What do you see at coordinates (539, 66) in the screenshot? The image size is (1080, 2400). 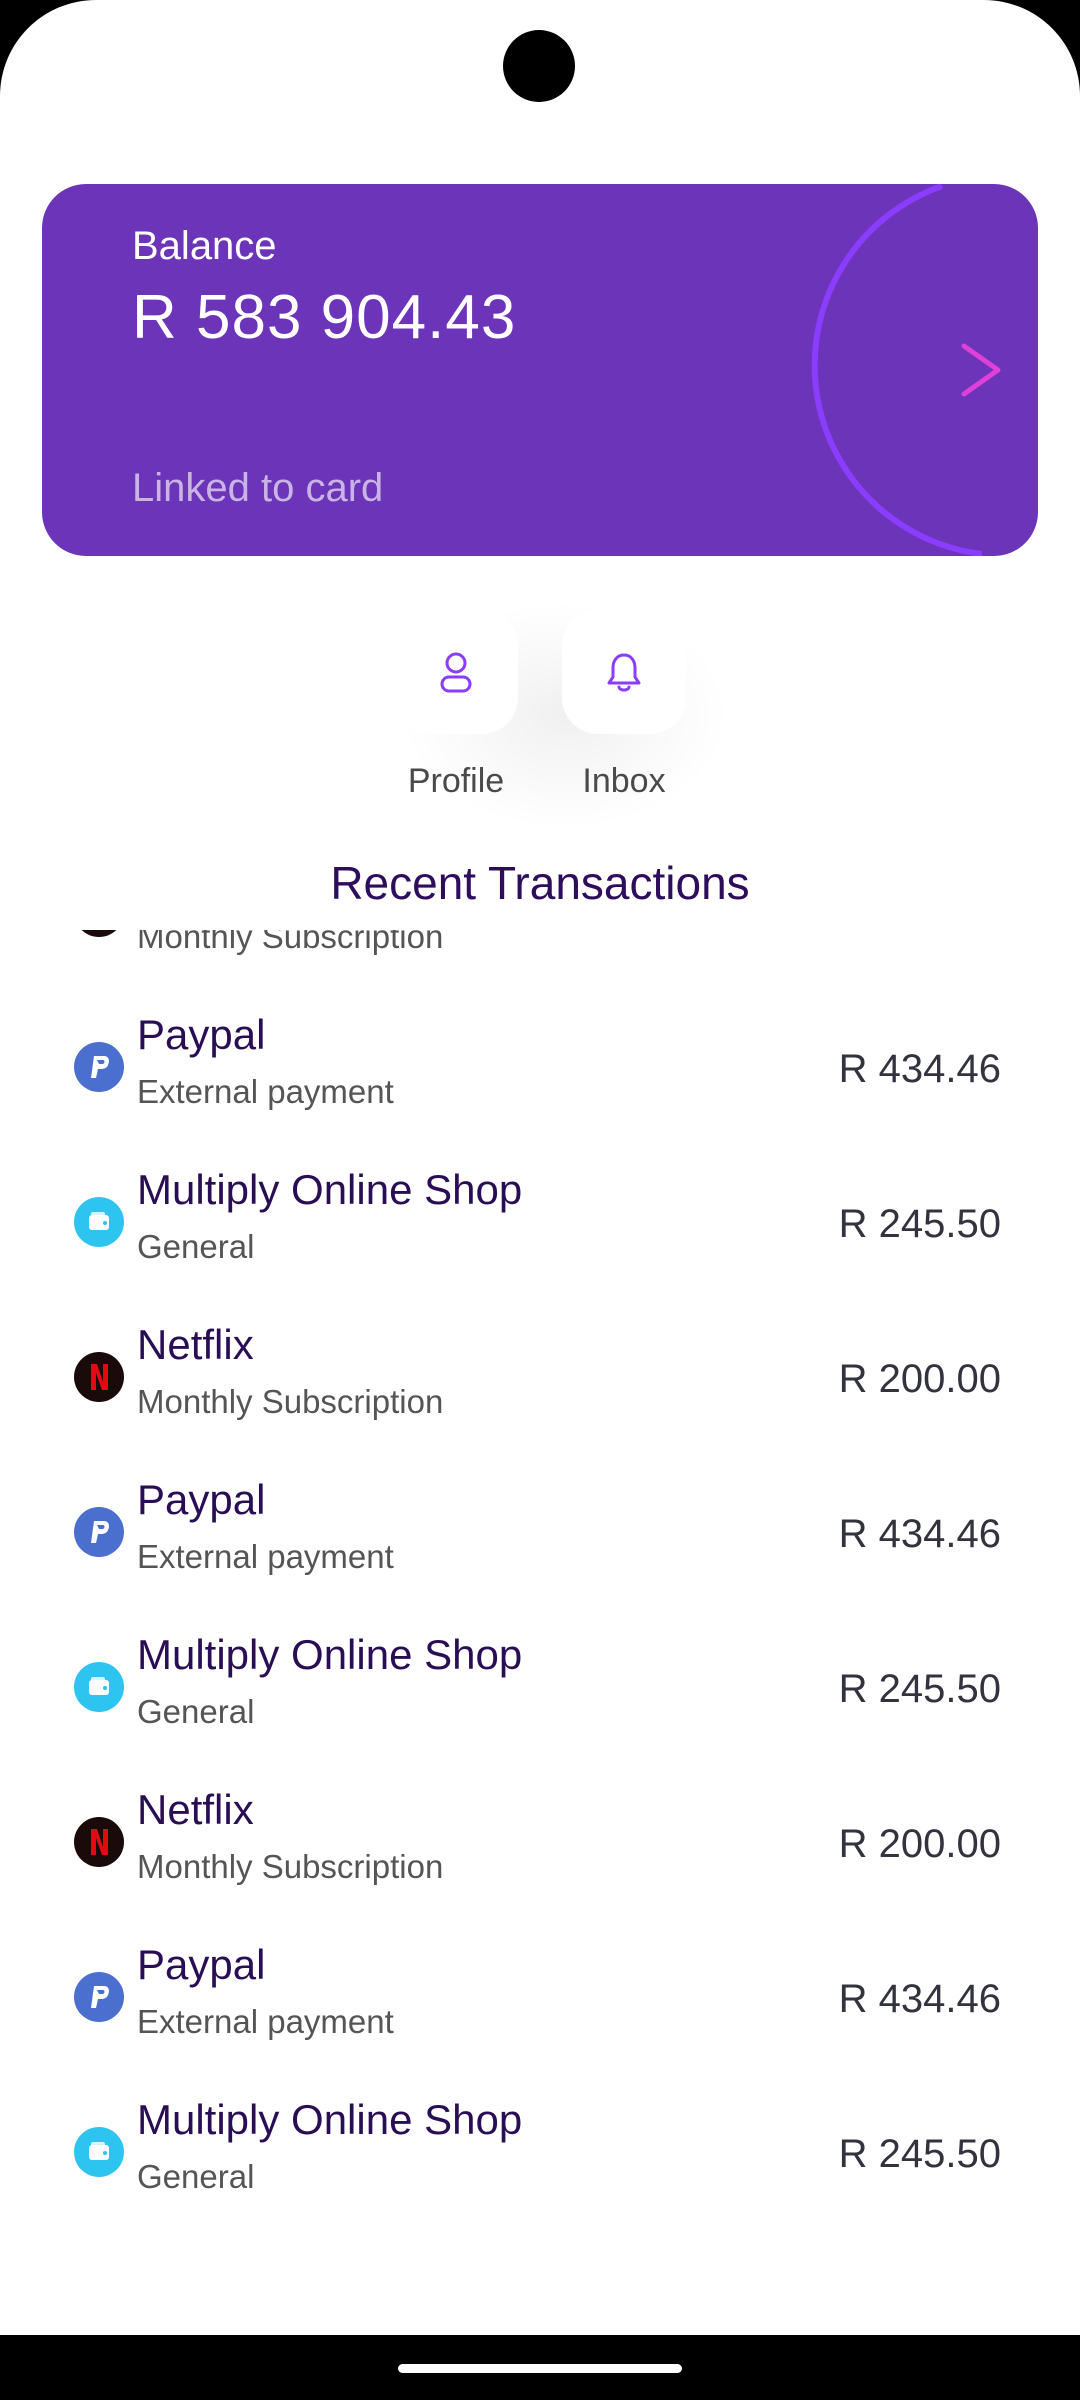 I see `front-camera-cutout` at bounding box center [539, 66].